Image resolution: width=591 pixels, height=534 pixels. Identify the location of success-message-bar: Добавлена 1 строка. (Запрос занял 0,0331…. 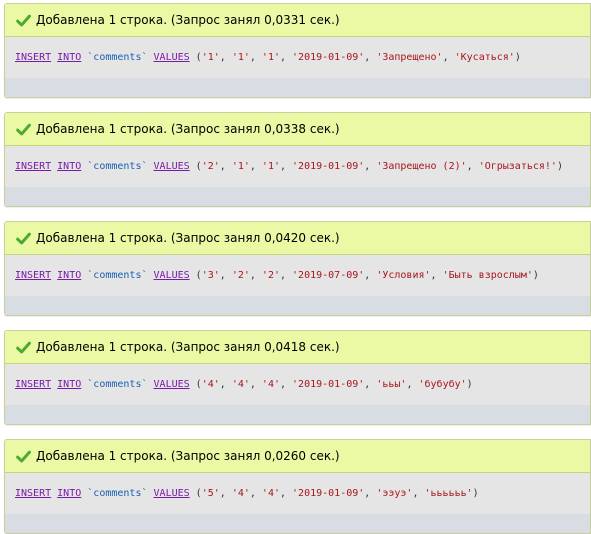
(297, 20).